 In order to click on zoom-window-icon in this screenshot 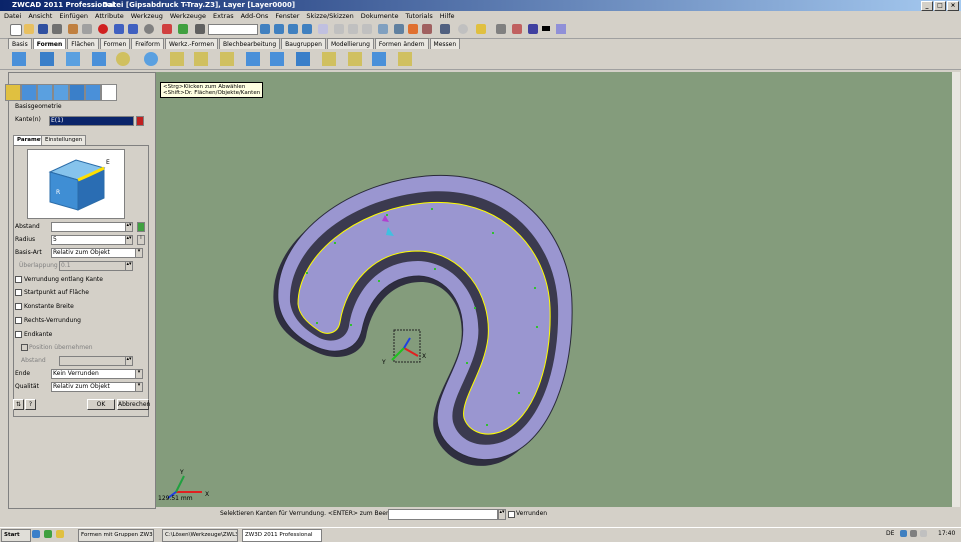, I will do `click(367, 29)`.